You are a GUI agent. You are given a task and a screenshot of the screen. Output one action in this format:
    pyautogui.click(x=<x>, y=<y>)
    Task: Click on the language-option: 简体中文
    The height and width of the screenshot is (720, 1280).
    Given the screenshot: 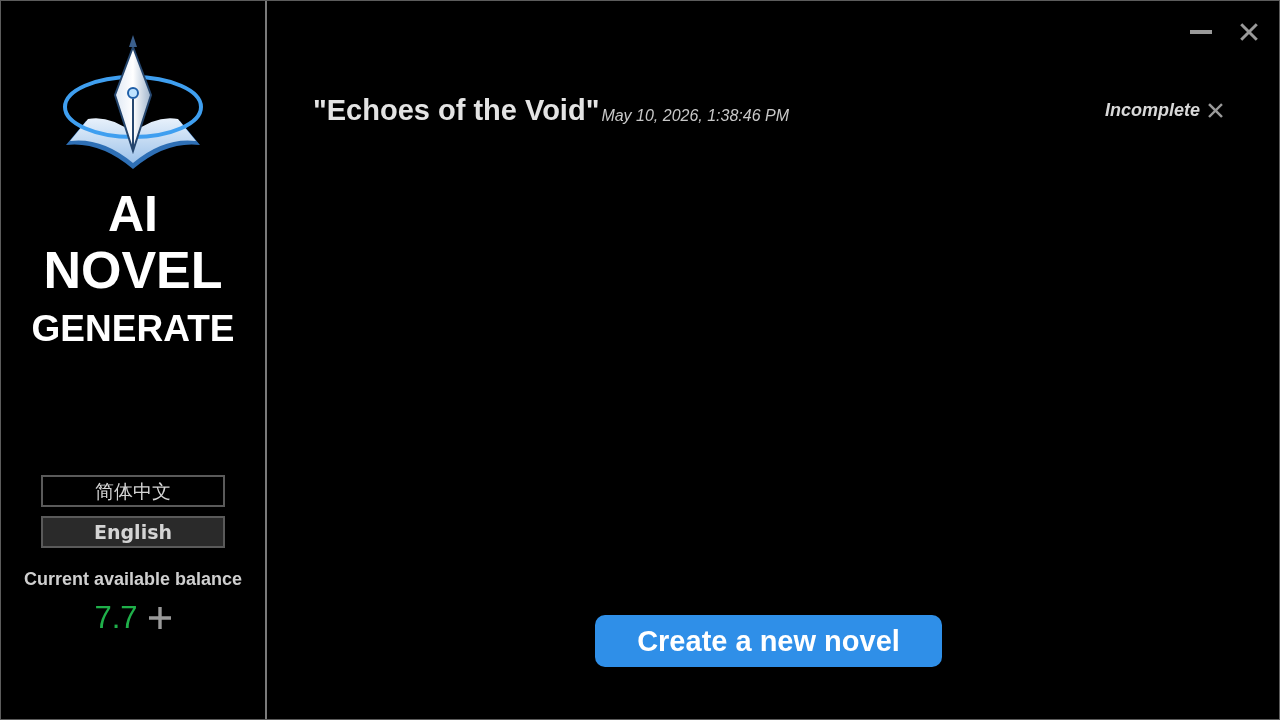 What is the action you would take?
    pyautogui.click(x=133, y=491)
    